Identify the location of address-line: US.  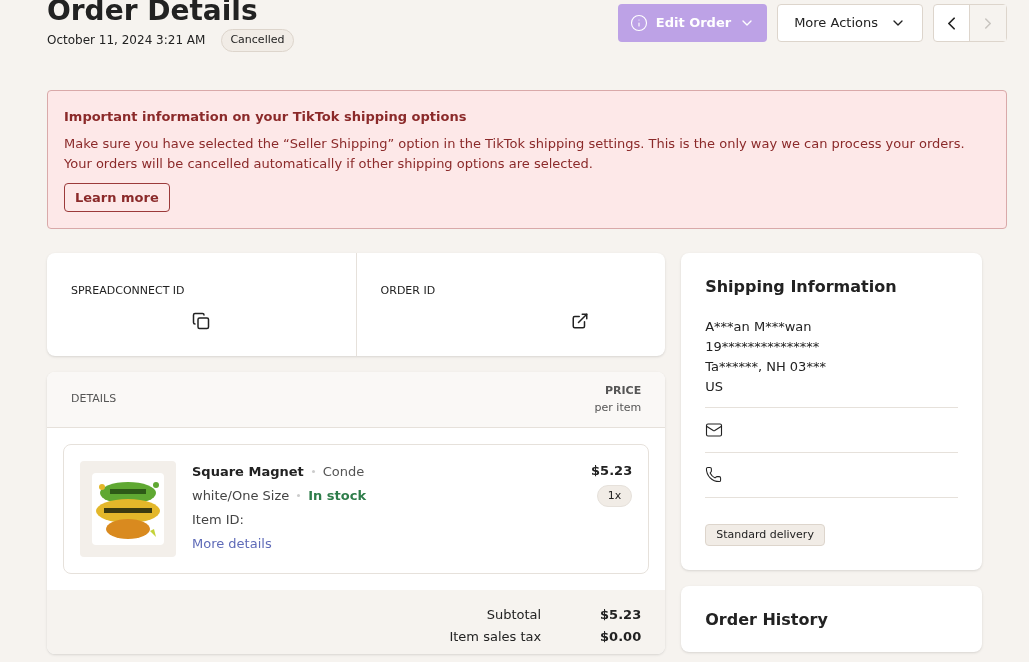
(714, 386).